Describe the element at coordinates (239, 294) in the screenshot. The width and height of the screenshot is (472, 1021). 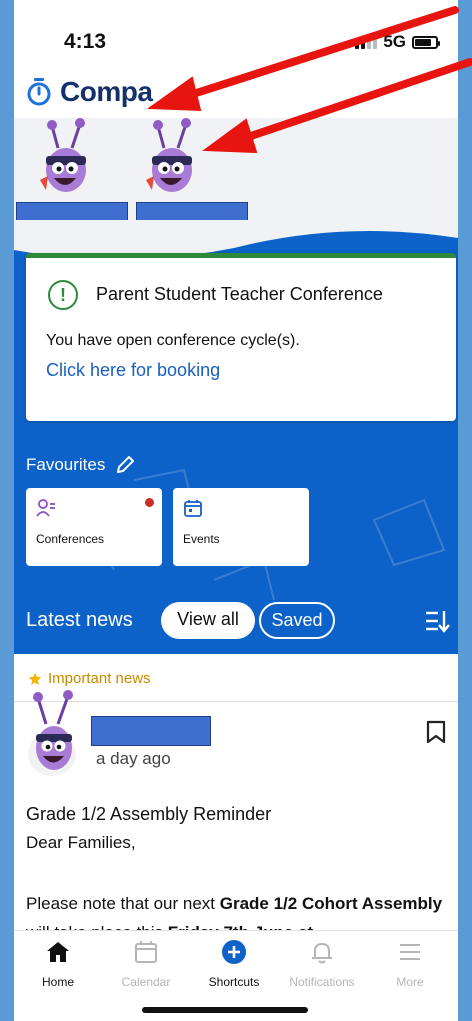
I see `conference-title: Parent Student Teacher Conference` at that location.